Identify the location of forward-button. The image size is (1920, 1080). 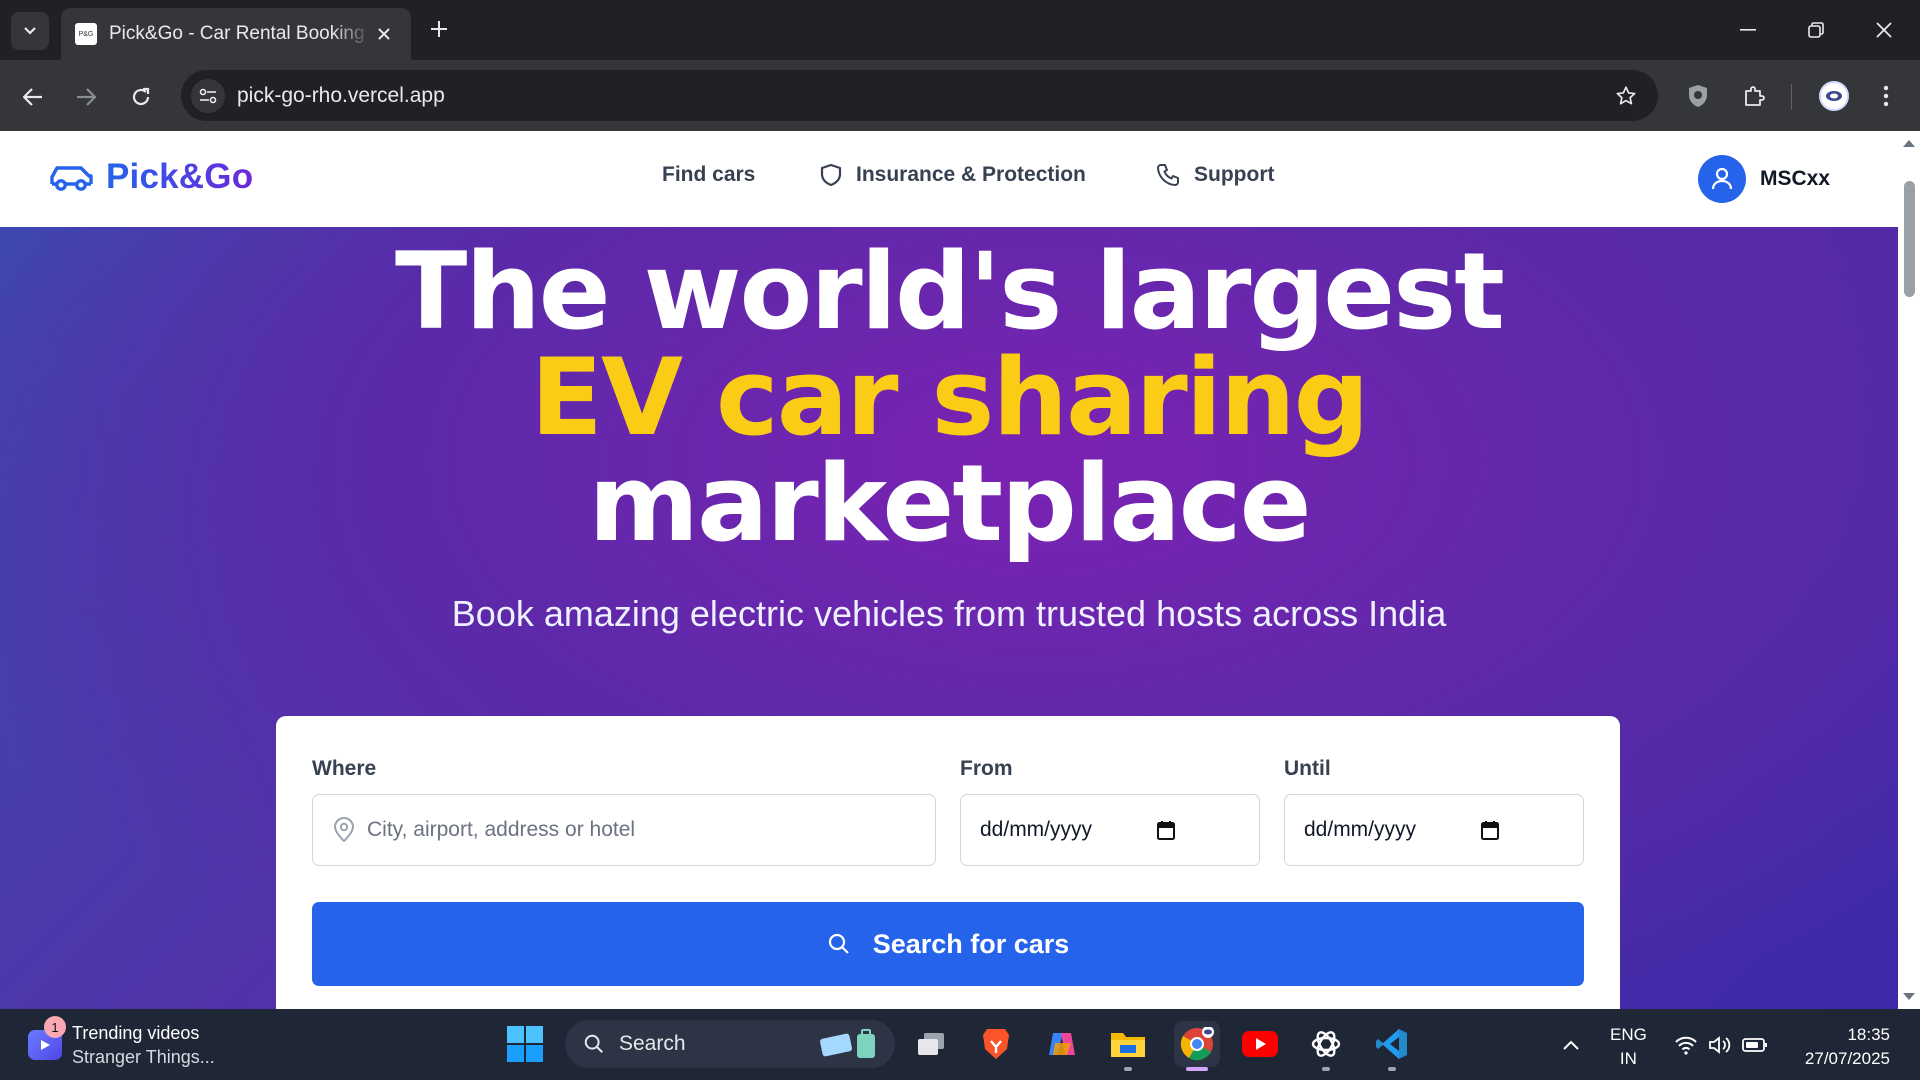
(86, 97).